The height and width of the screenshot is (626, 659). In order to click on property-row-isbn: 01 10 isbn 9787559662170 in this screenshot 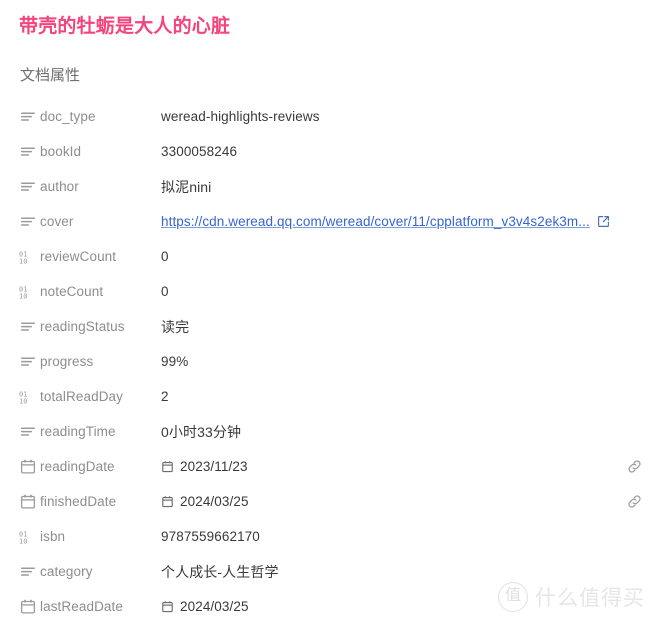, I will do `click(329, 536)`.